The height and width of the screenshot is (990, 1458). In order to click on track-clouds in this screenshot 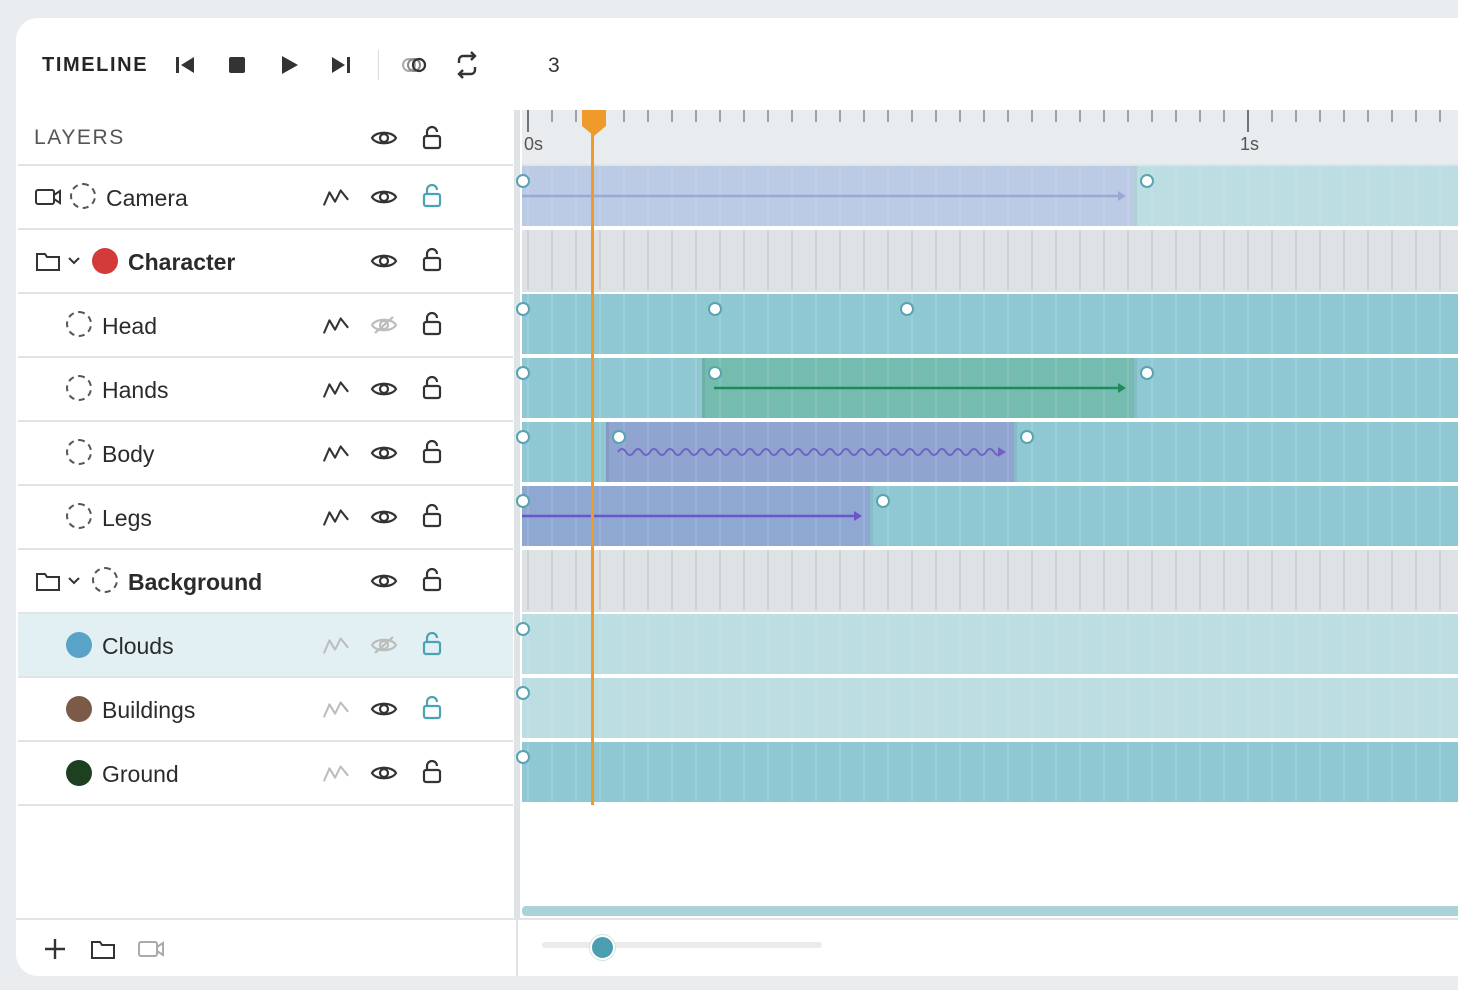, I will do `click(987, 644)`.